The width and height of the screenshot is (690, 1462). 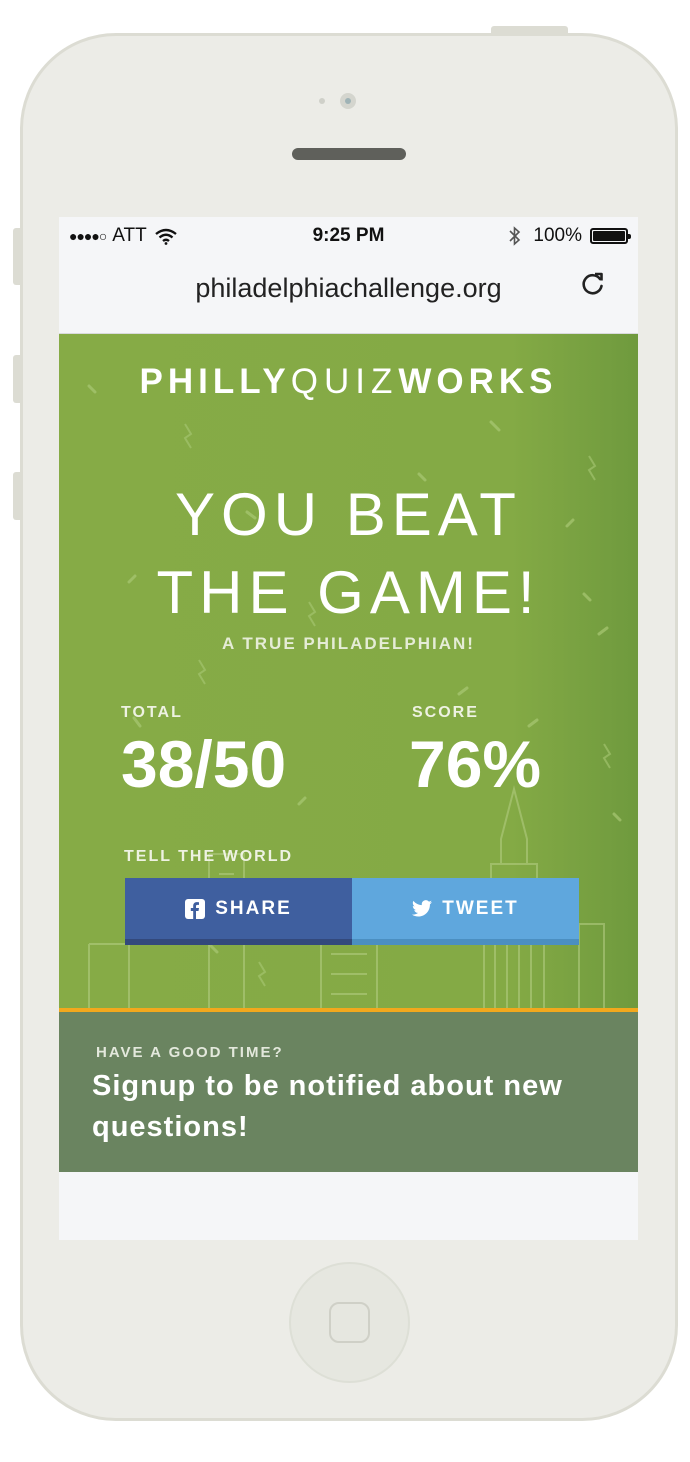 What do you see at coordinates (475, 764) in the screenshot?
I see `score-value: 76%` at bounding box center [475, 764].